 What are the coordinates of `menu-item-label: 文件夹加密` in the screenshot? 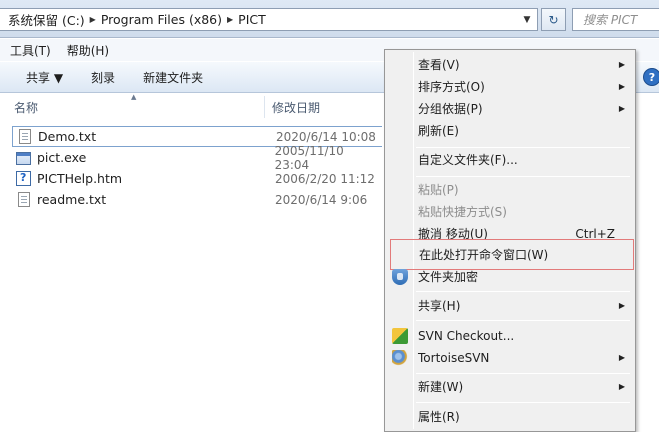 It's located at (448, 277).